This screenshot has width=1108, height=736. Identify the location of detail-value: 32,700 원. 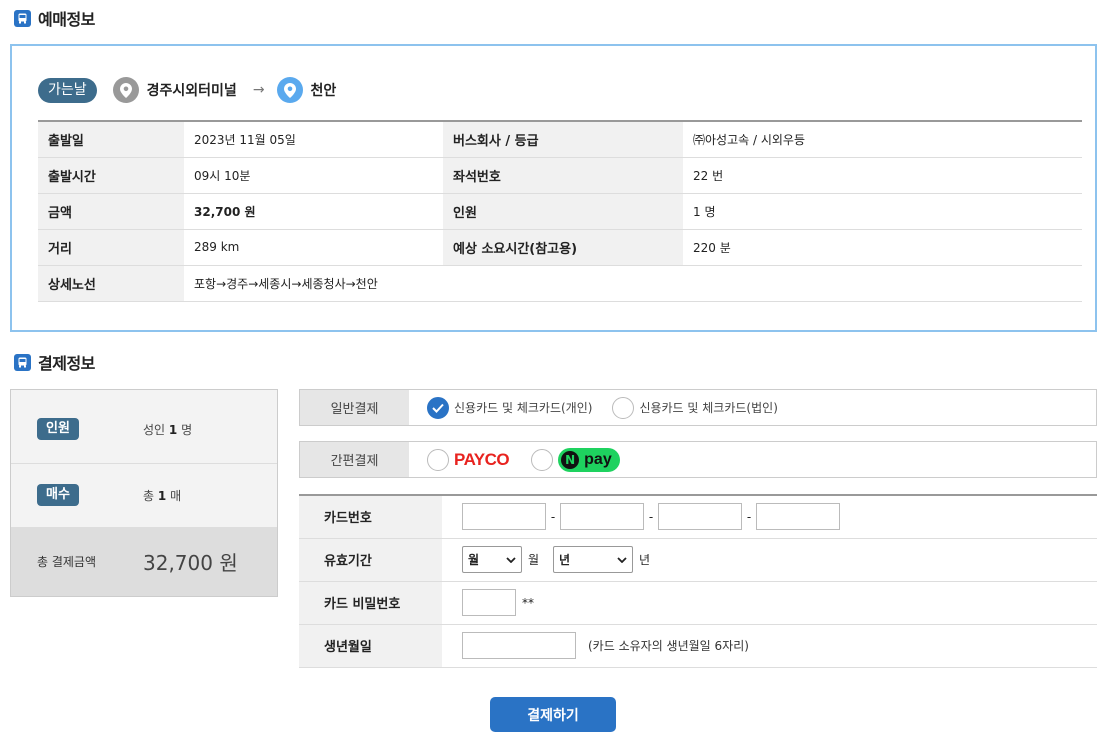
(313, 211).